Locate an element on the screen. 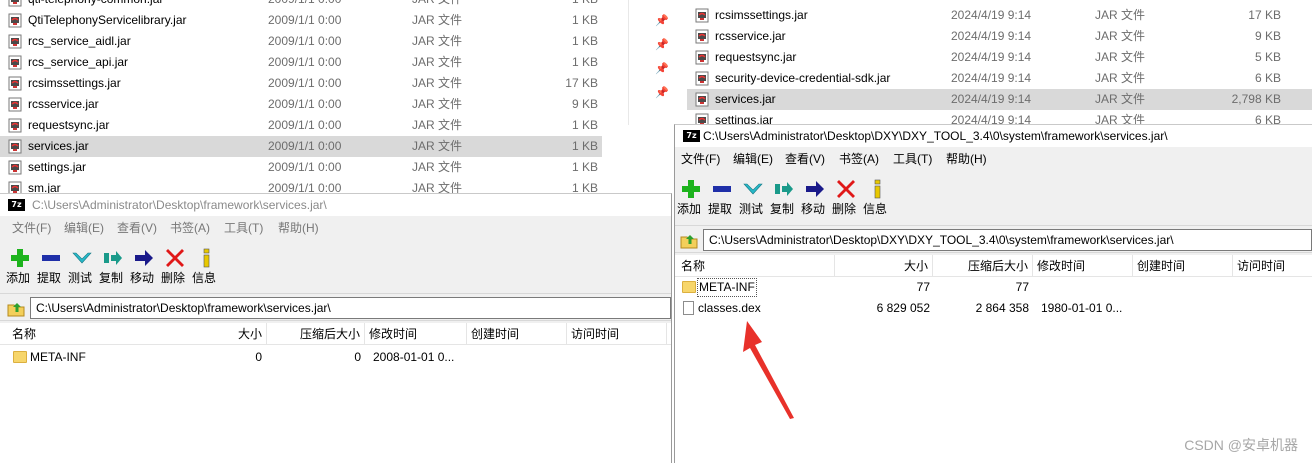 Image resolution: width=1312 pixels, height=463 pixels. list-item: META-INF 77 77 is located at coordinates (993, 287).